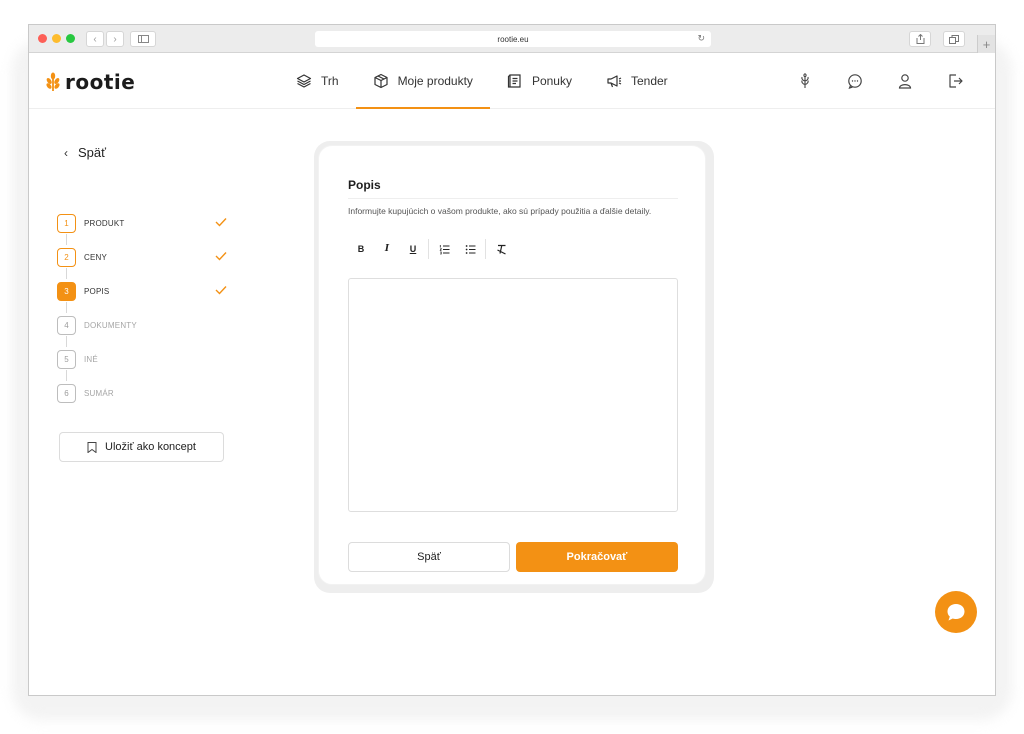  Describe the element at coordinates (142, 263) in the screenshot. I see `step-ceny: 2 CENY` at that location.